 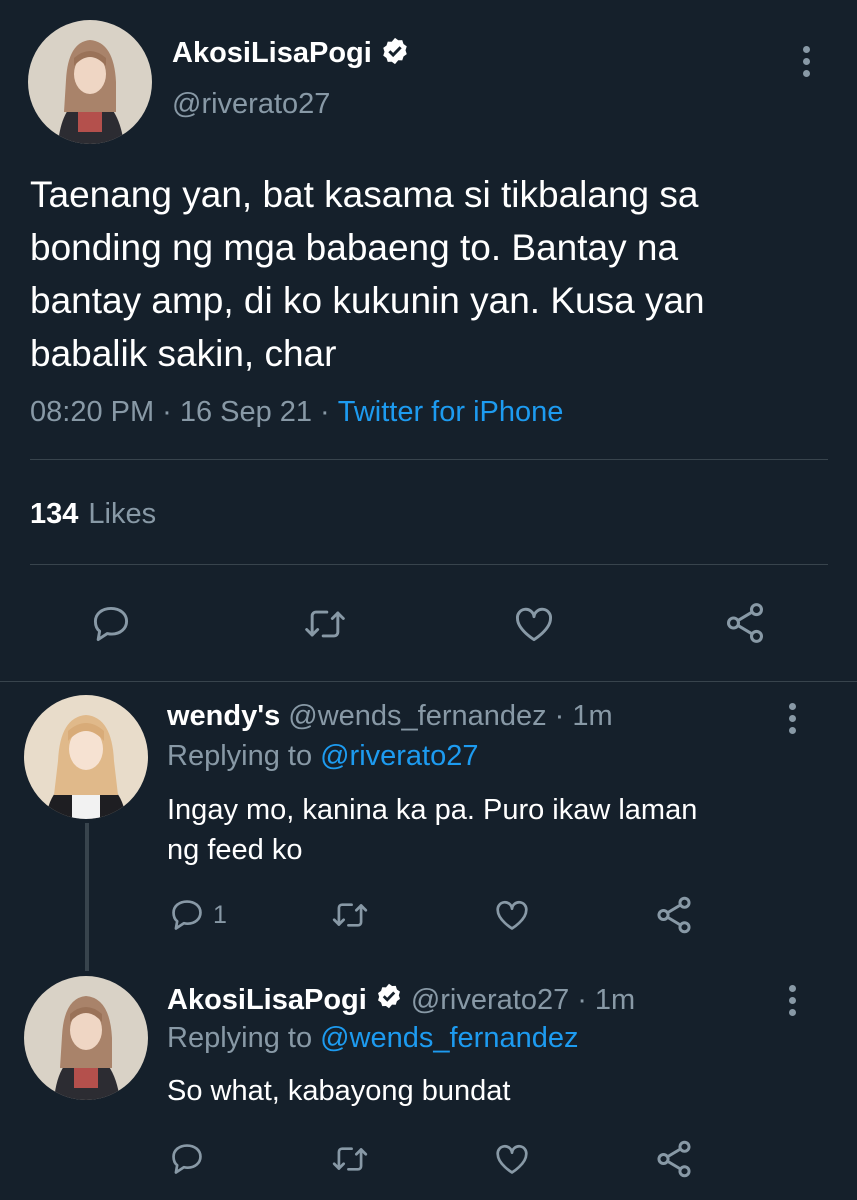 I want to click on tweet-date: 16 Sep 21, so click(x=246, y=412).